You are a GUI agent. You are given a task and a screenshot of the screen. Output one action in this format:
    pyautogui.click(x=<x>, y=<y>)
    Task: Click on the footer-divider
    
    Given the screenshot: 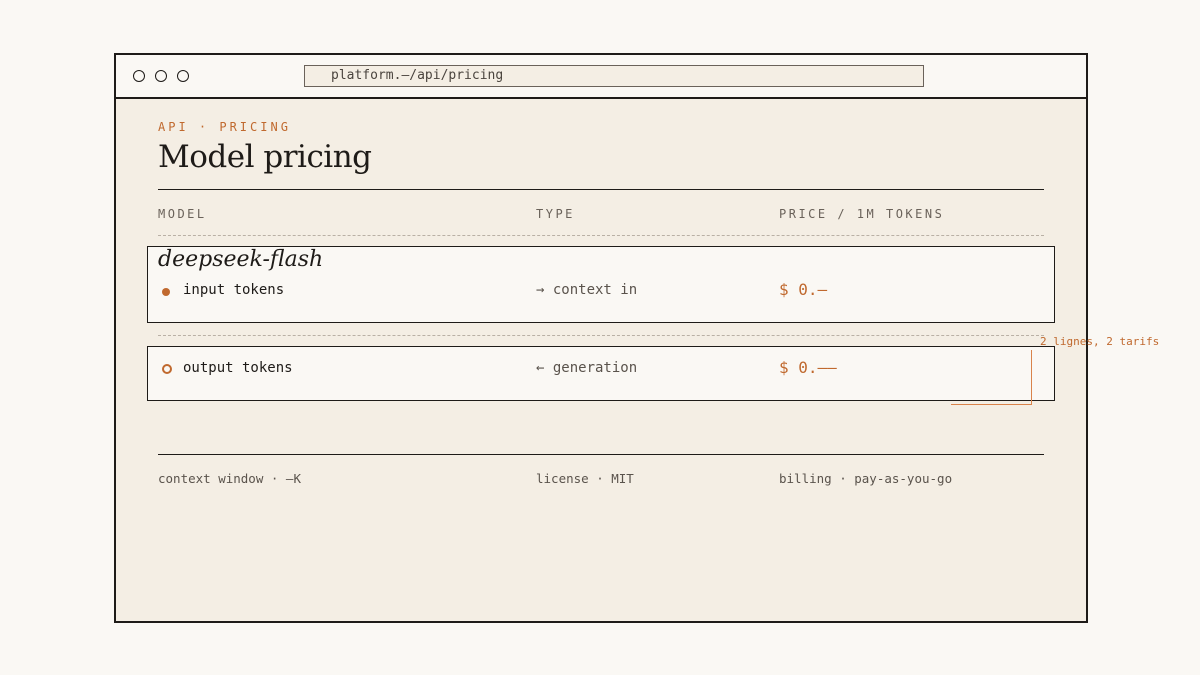 What is the action you would take?
    pyautogui.click(x=601, y=454)
    